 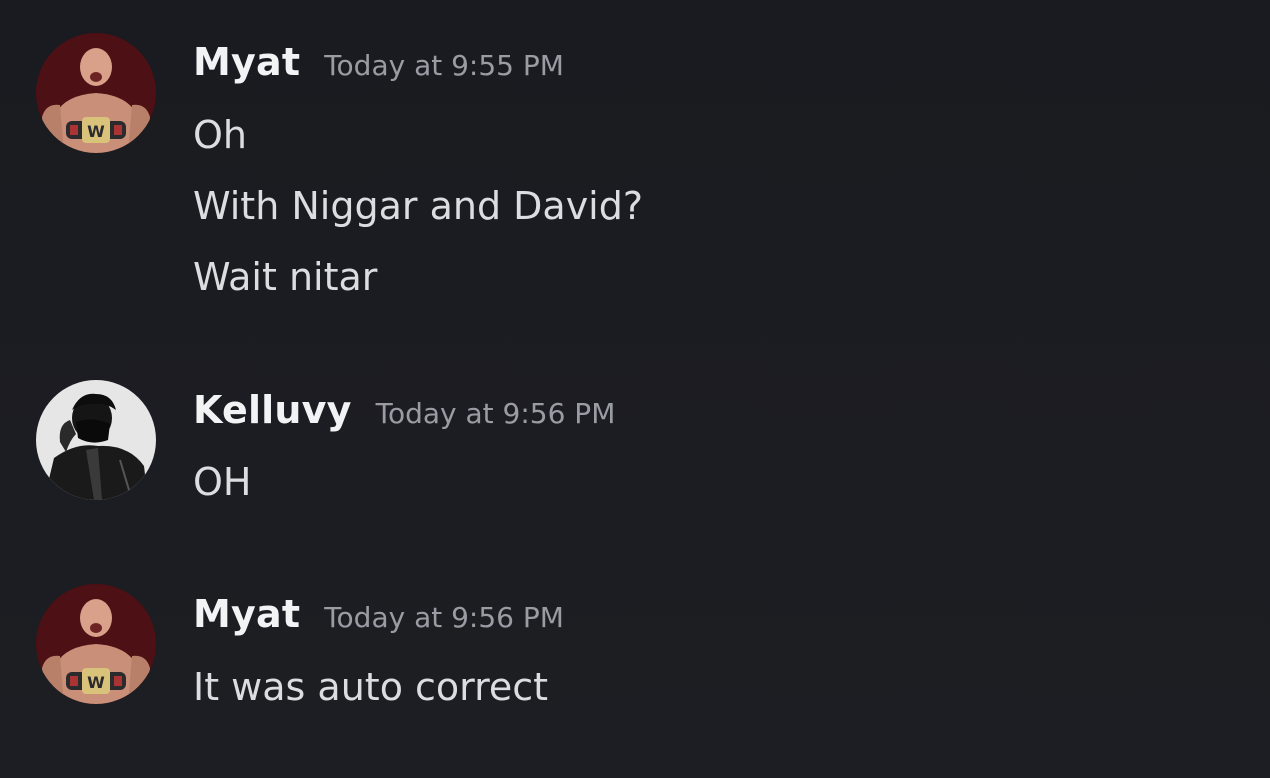 I want to click on username: Kelluvy, so click(x=272, y=410).